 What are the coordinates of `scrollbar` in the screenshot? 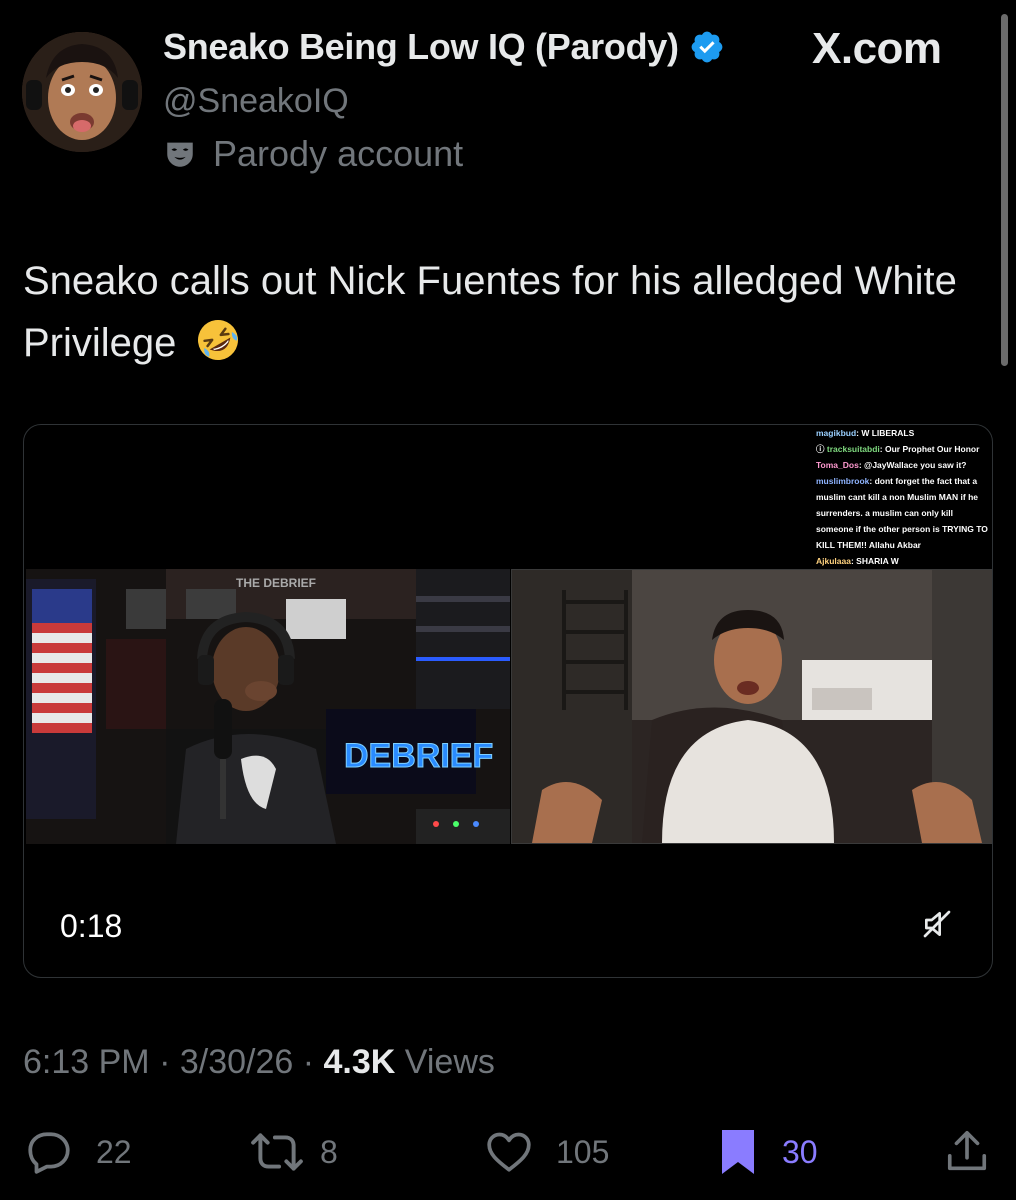 It's located at (1004, 190).